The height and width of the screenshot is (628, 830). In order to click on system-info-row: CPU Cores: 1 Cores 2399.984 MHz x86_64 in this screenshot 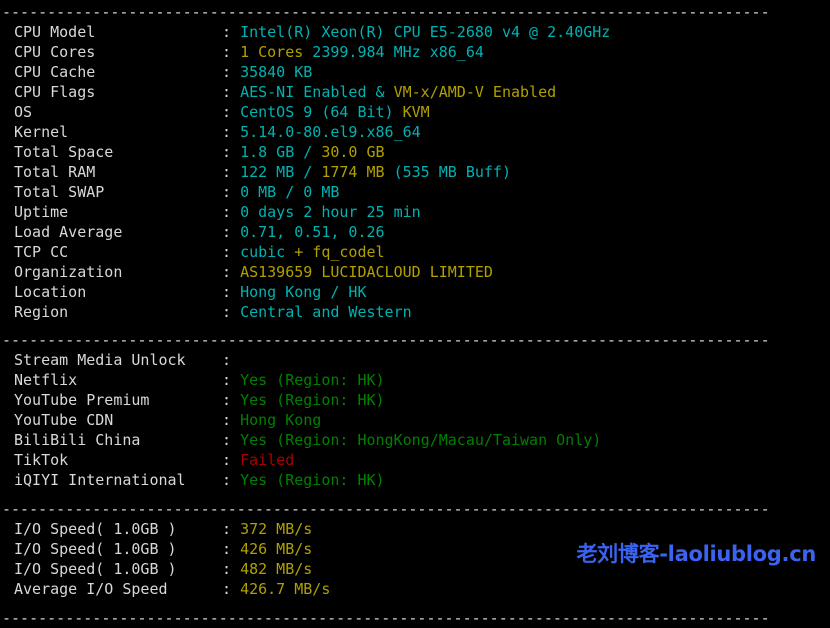, I will do `click(415, 52)`.